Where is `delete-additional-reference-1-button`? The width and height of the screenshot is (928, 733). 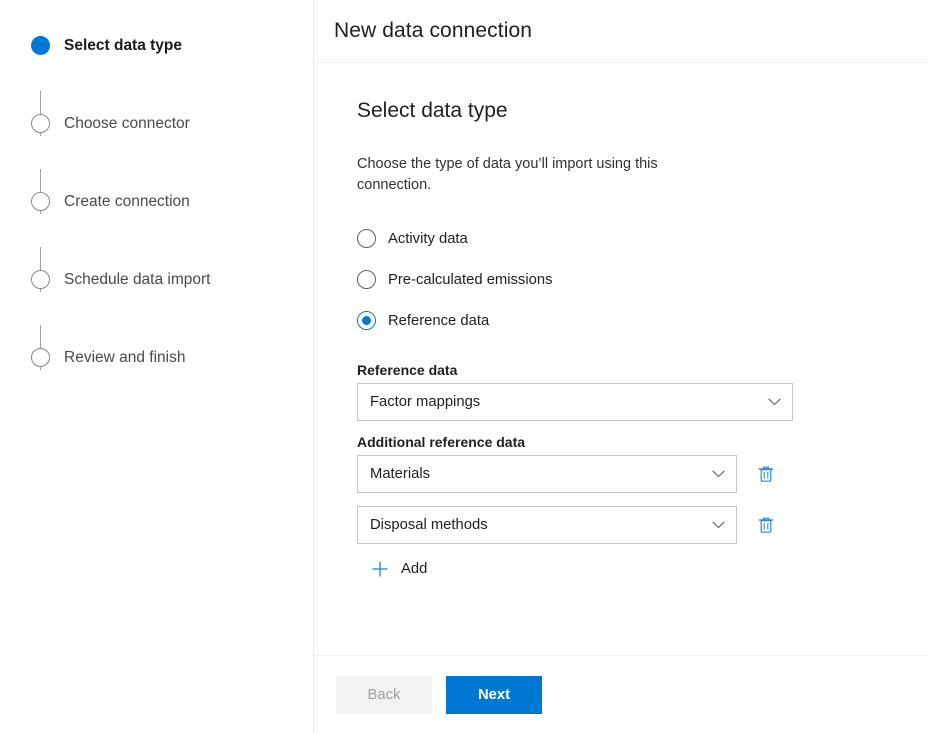 delete-additional-reference-1-button is located at coordinates (766, 474).